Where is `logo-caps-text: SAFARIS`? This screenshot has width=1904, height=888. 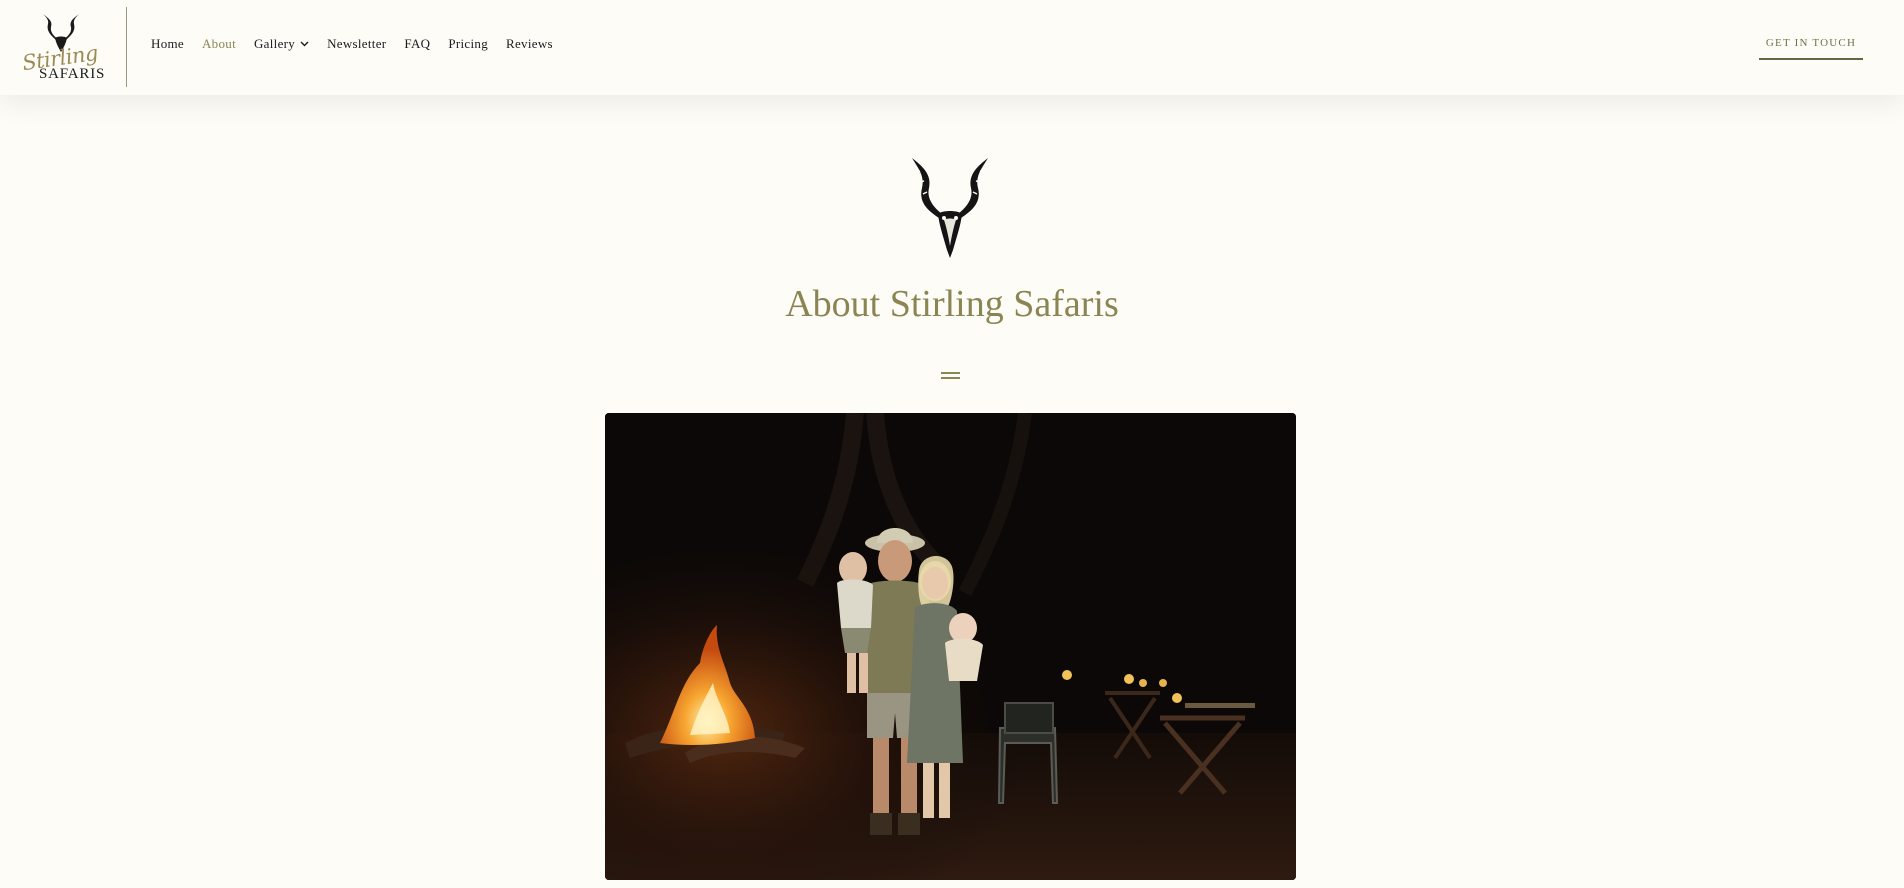
logo-caps-text: SAFARIS is located at coordinates (72, 74).